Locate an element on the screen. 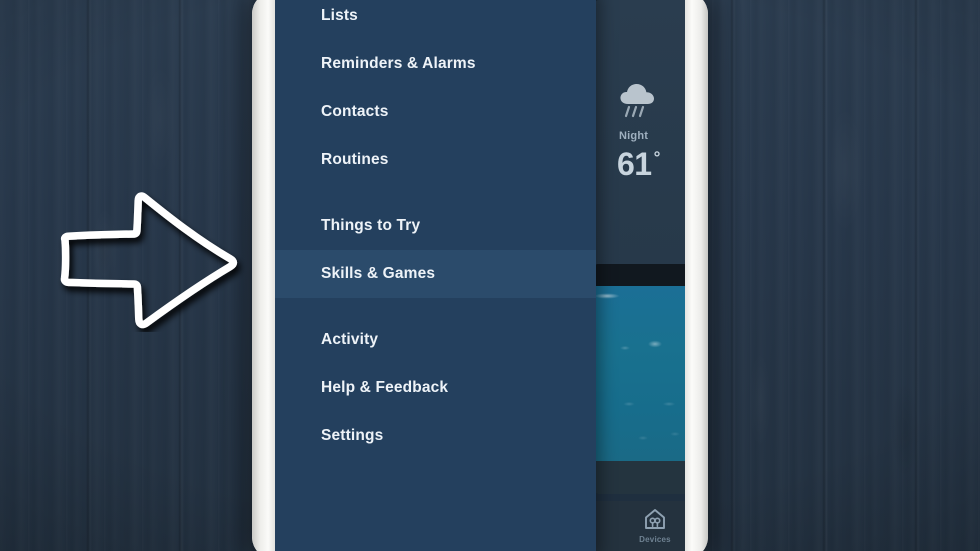  menu-item-skills-games: Skills & Games is located at coordinates (435, 274).